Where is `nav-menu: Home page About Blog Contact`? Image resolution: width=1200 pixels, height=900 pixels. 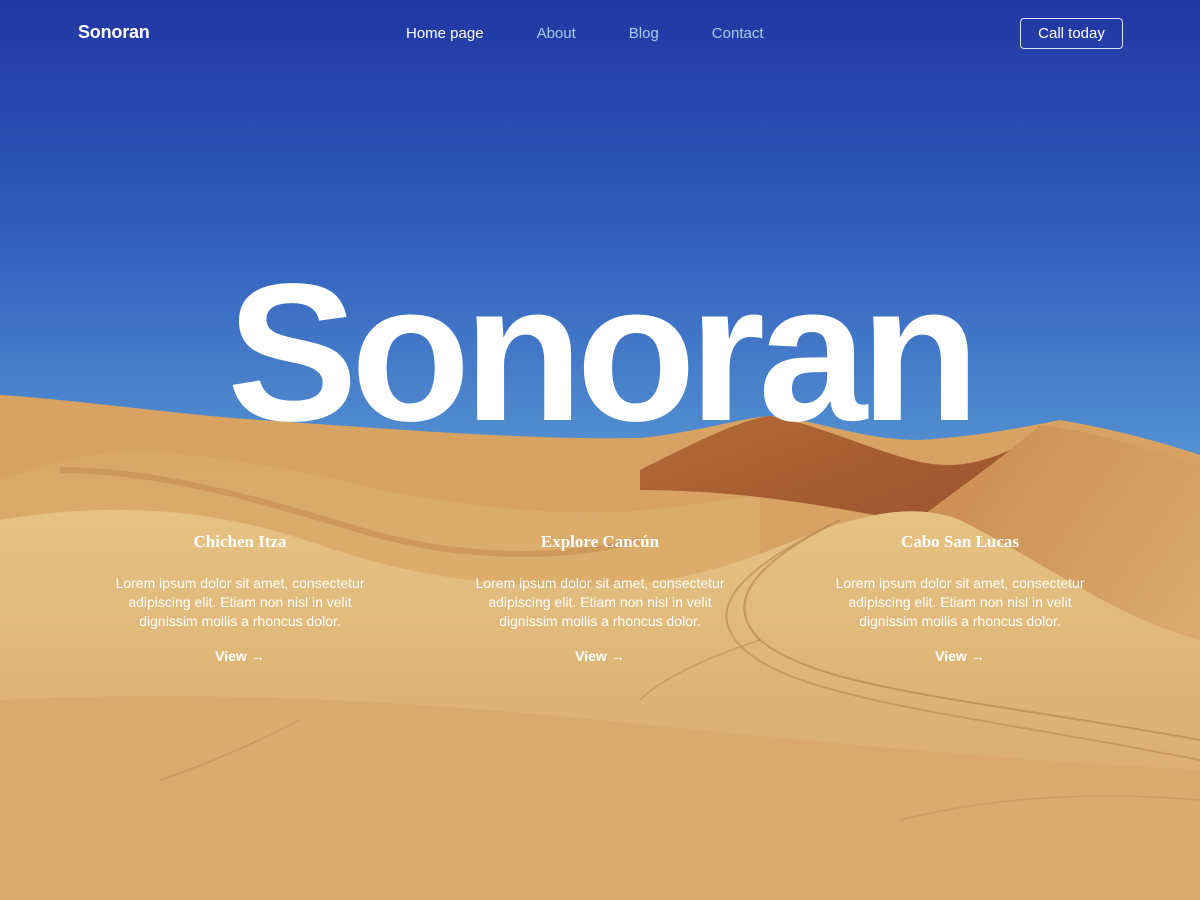 nav-menu: Home page About Blog Contact is located at coordinates (611, 33).